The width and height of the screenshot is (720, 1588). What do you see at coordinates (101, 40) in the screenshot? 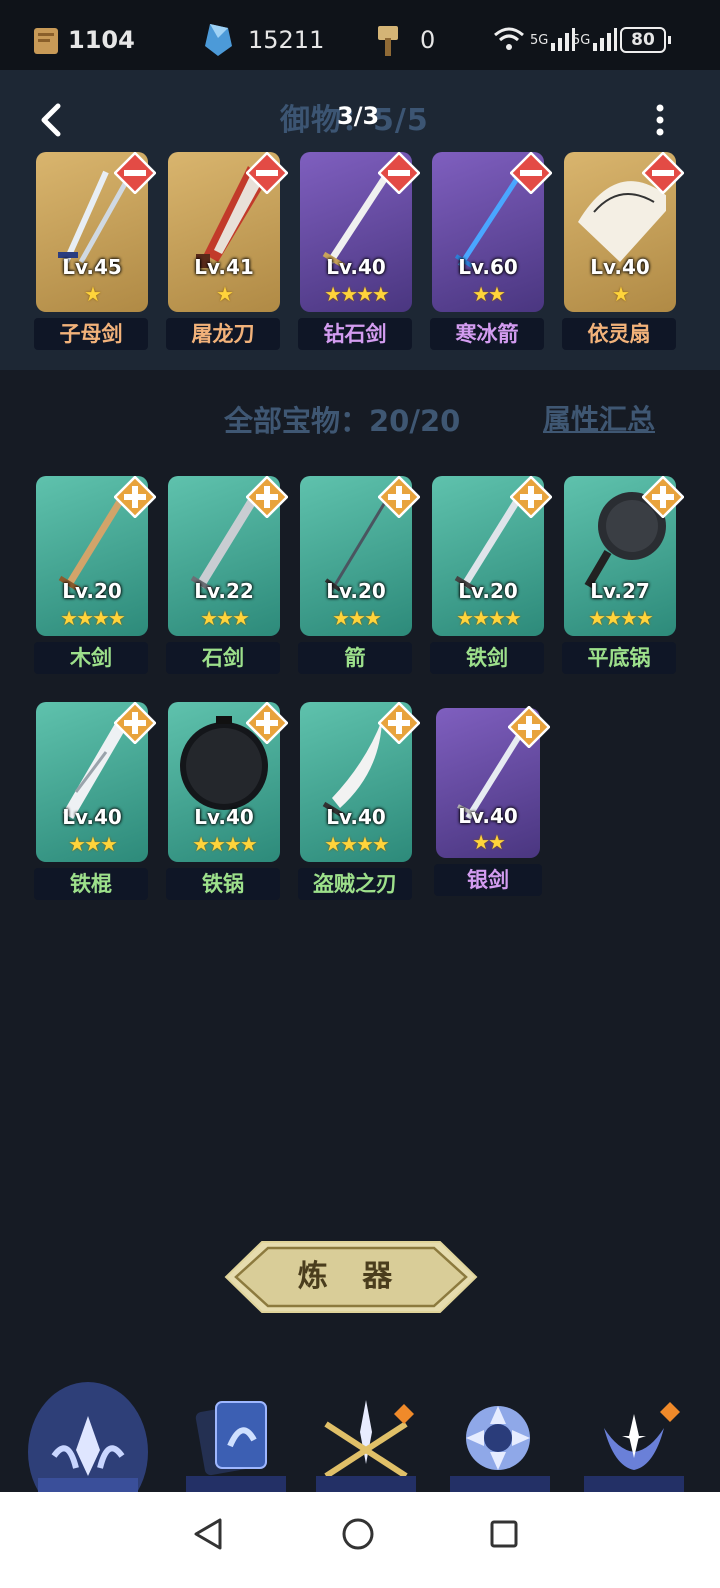
I see `scroll-count: 1104` at bounding box center [101, 40].